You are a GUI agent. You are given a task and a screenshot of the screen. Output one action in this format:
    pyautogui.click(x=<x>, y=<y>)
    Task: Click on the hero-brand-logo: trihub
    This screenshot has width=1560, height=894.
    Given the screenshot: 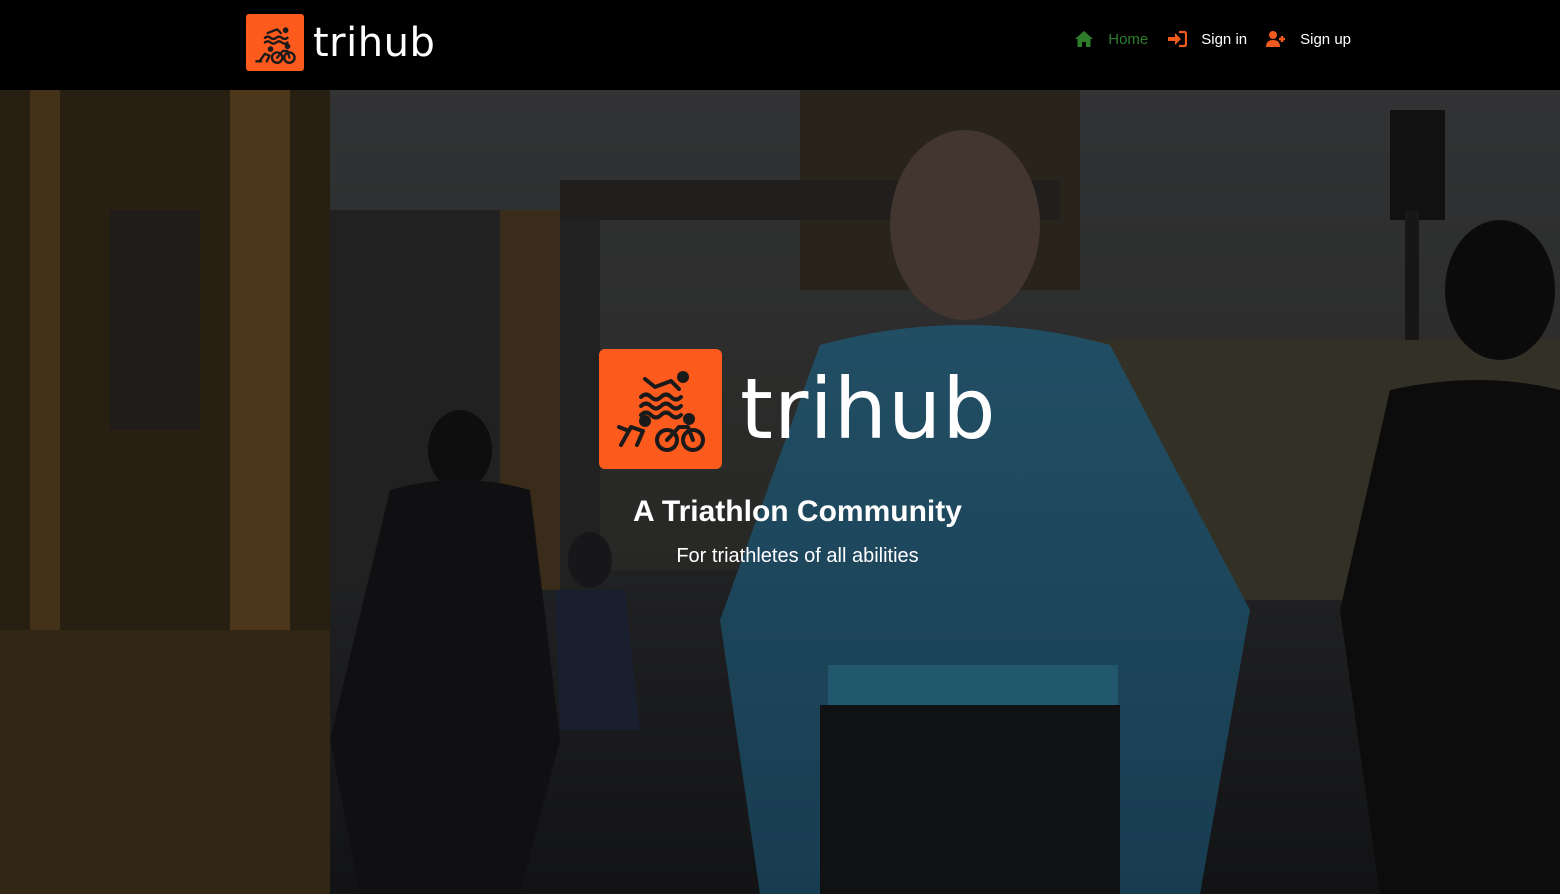 What is the action you would take?
    pyautogui.click(x=798, y=409)
    